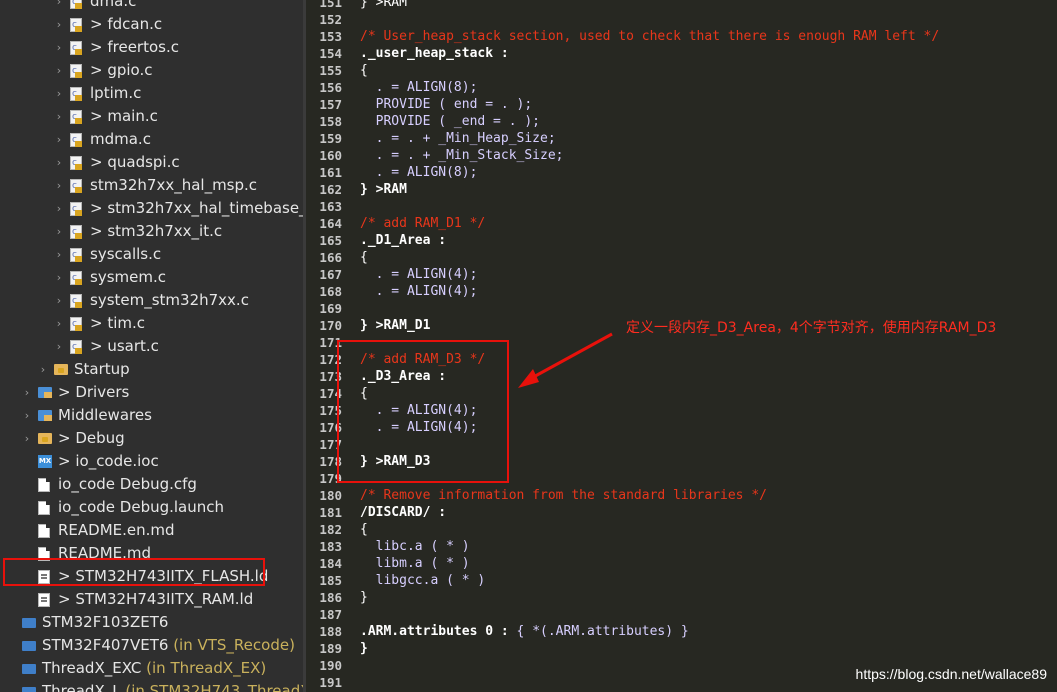  What do you see at coordinates (681, 5) in the screenshot?
I see `code-line: 151} >RAM` at bounding box center [681, 5].